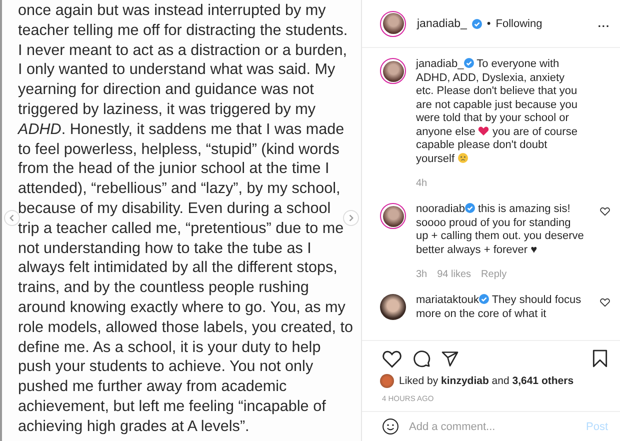  What do you see at coordinates (421, 358) in the screenshot?
I see `comment-icon` at bounding box center [421, 358].